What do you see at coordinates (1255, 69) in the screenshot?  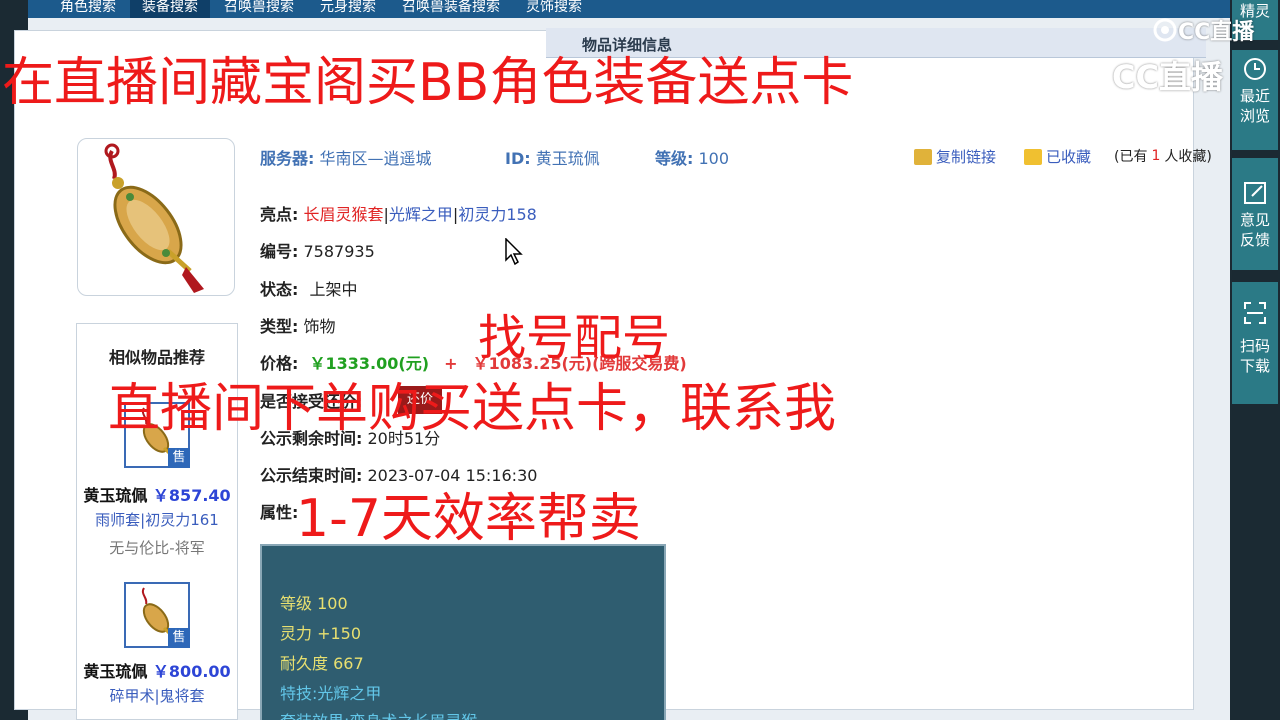 I see `clock-icon` at bounding box center [1255, 69].